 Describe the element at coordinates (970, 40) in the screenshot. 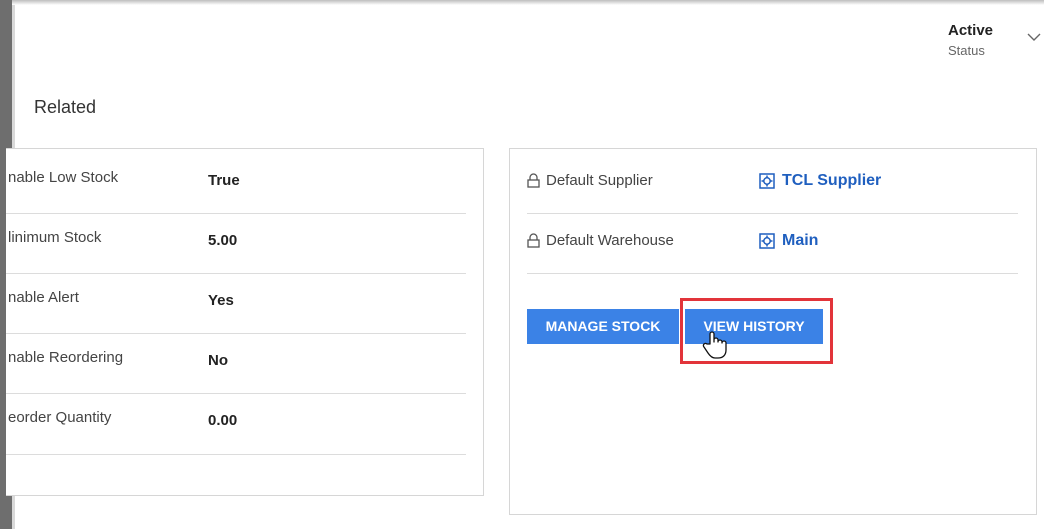

I see `status-block: Active Status` at that location.